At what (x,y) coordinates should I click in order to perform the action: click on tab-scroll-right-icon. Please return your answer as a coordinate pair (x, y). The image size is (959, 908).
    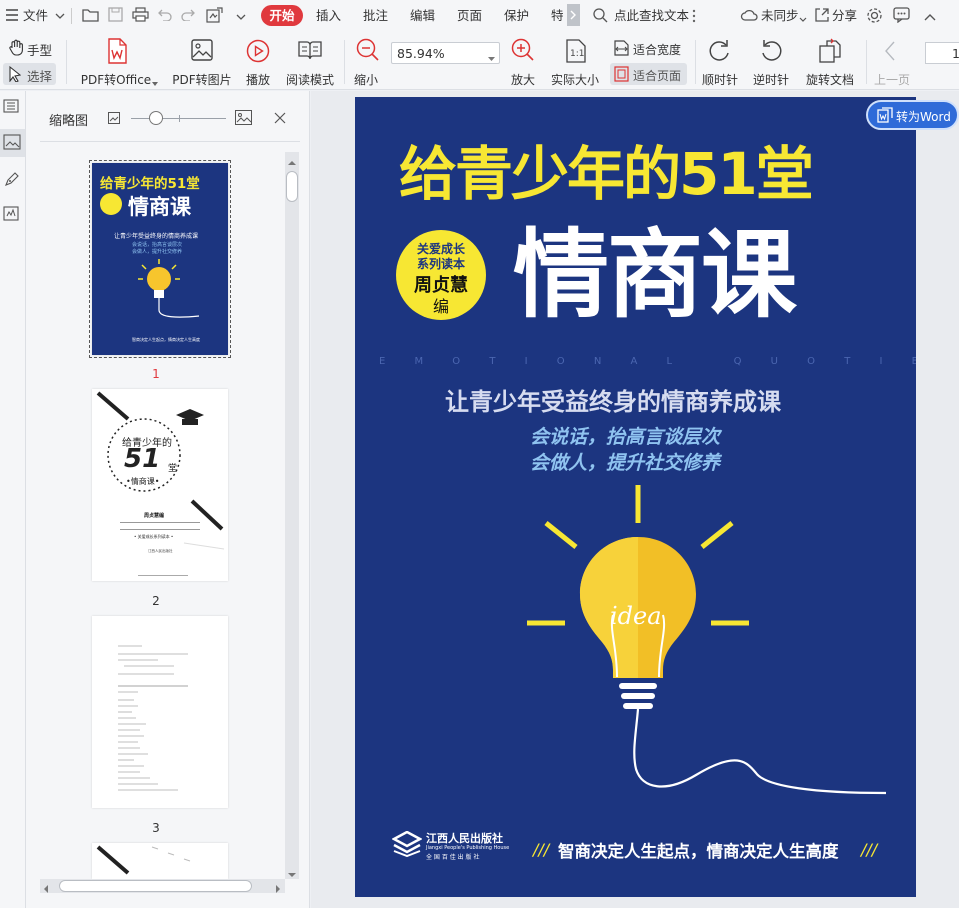
    Looking at the image, I should click on (573, 15).